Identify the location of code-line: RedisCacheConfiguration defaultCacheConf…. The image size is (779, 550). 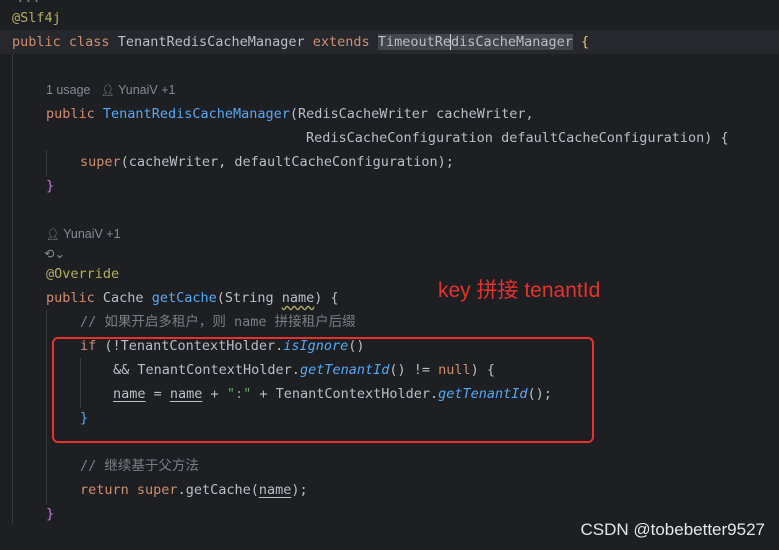
(389, 138).